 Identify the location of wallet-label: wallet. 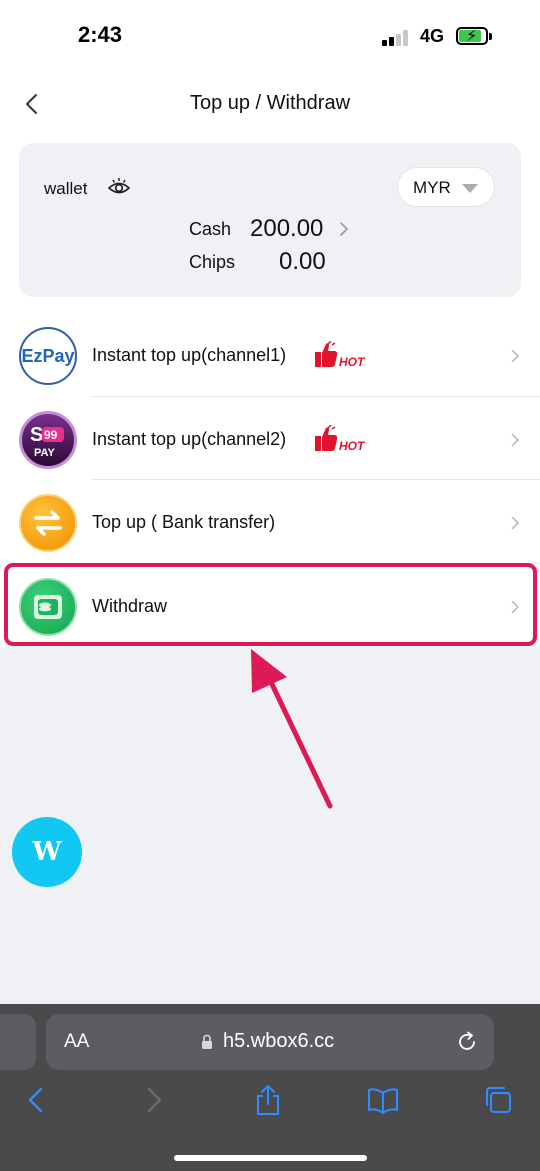
(66, 188).